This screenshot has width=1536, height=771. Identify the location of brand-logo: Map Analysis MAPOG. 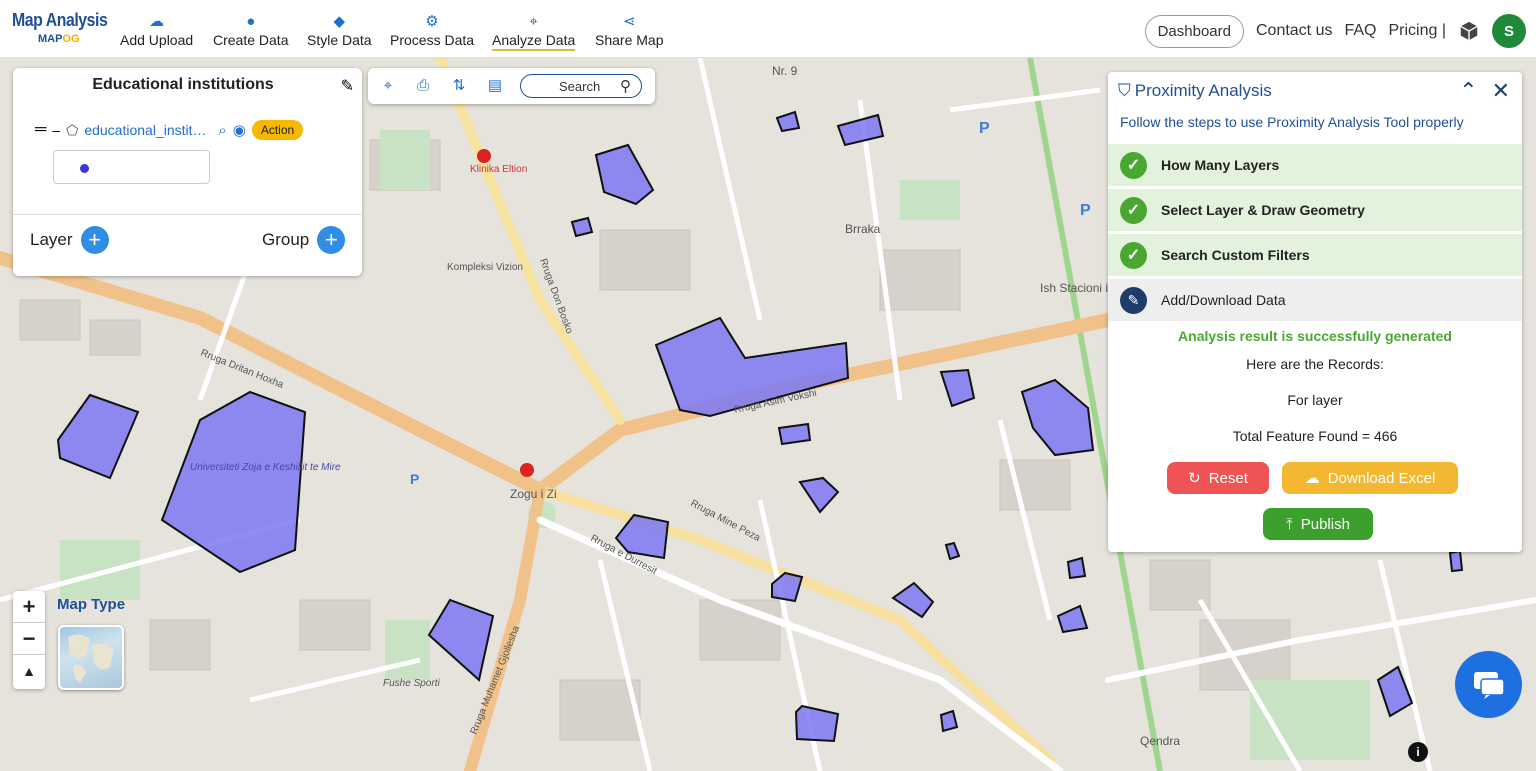
(66, 27).